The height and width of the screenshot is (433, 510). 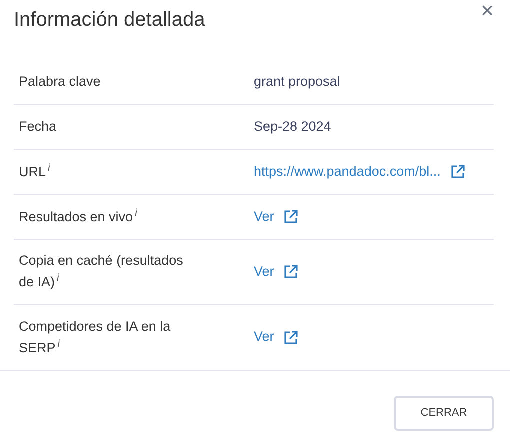 I want to click on field-value: Sep-28 2024, so click(x=293, y=127).